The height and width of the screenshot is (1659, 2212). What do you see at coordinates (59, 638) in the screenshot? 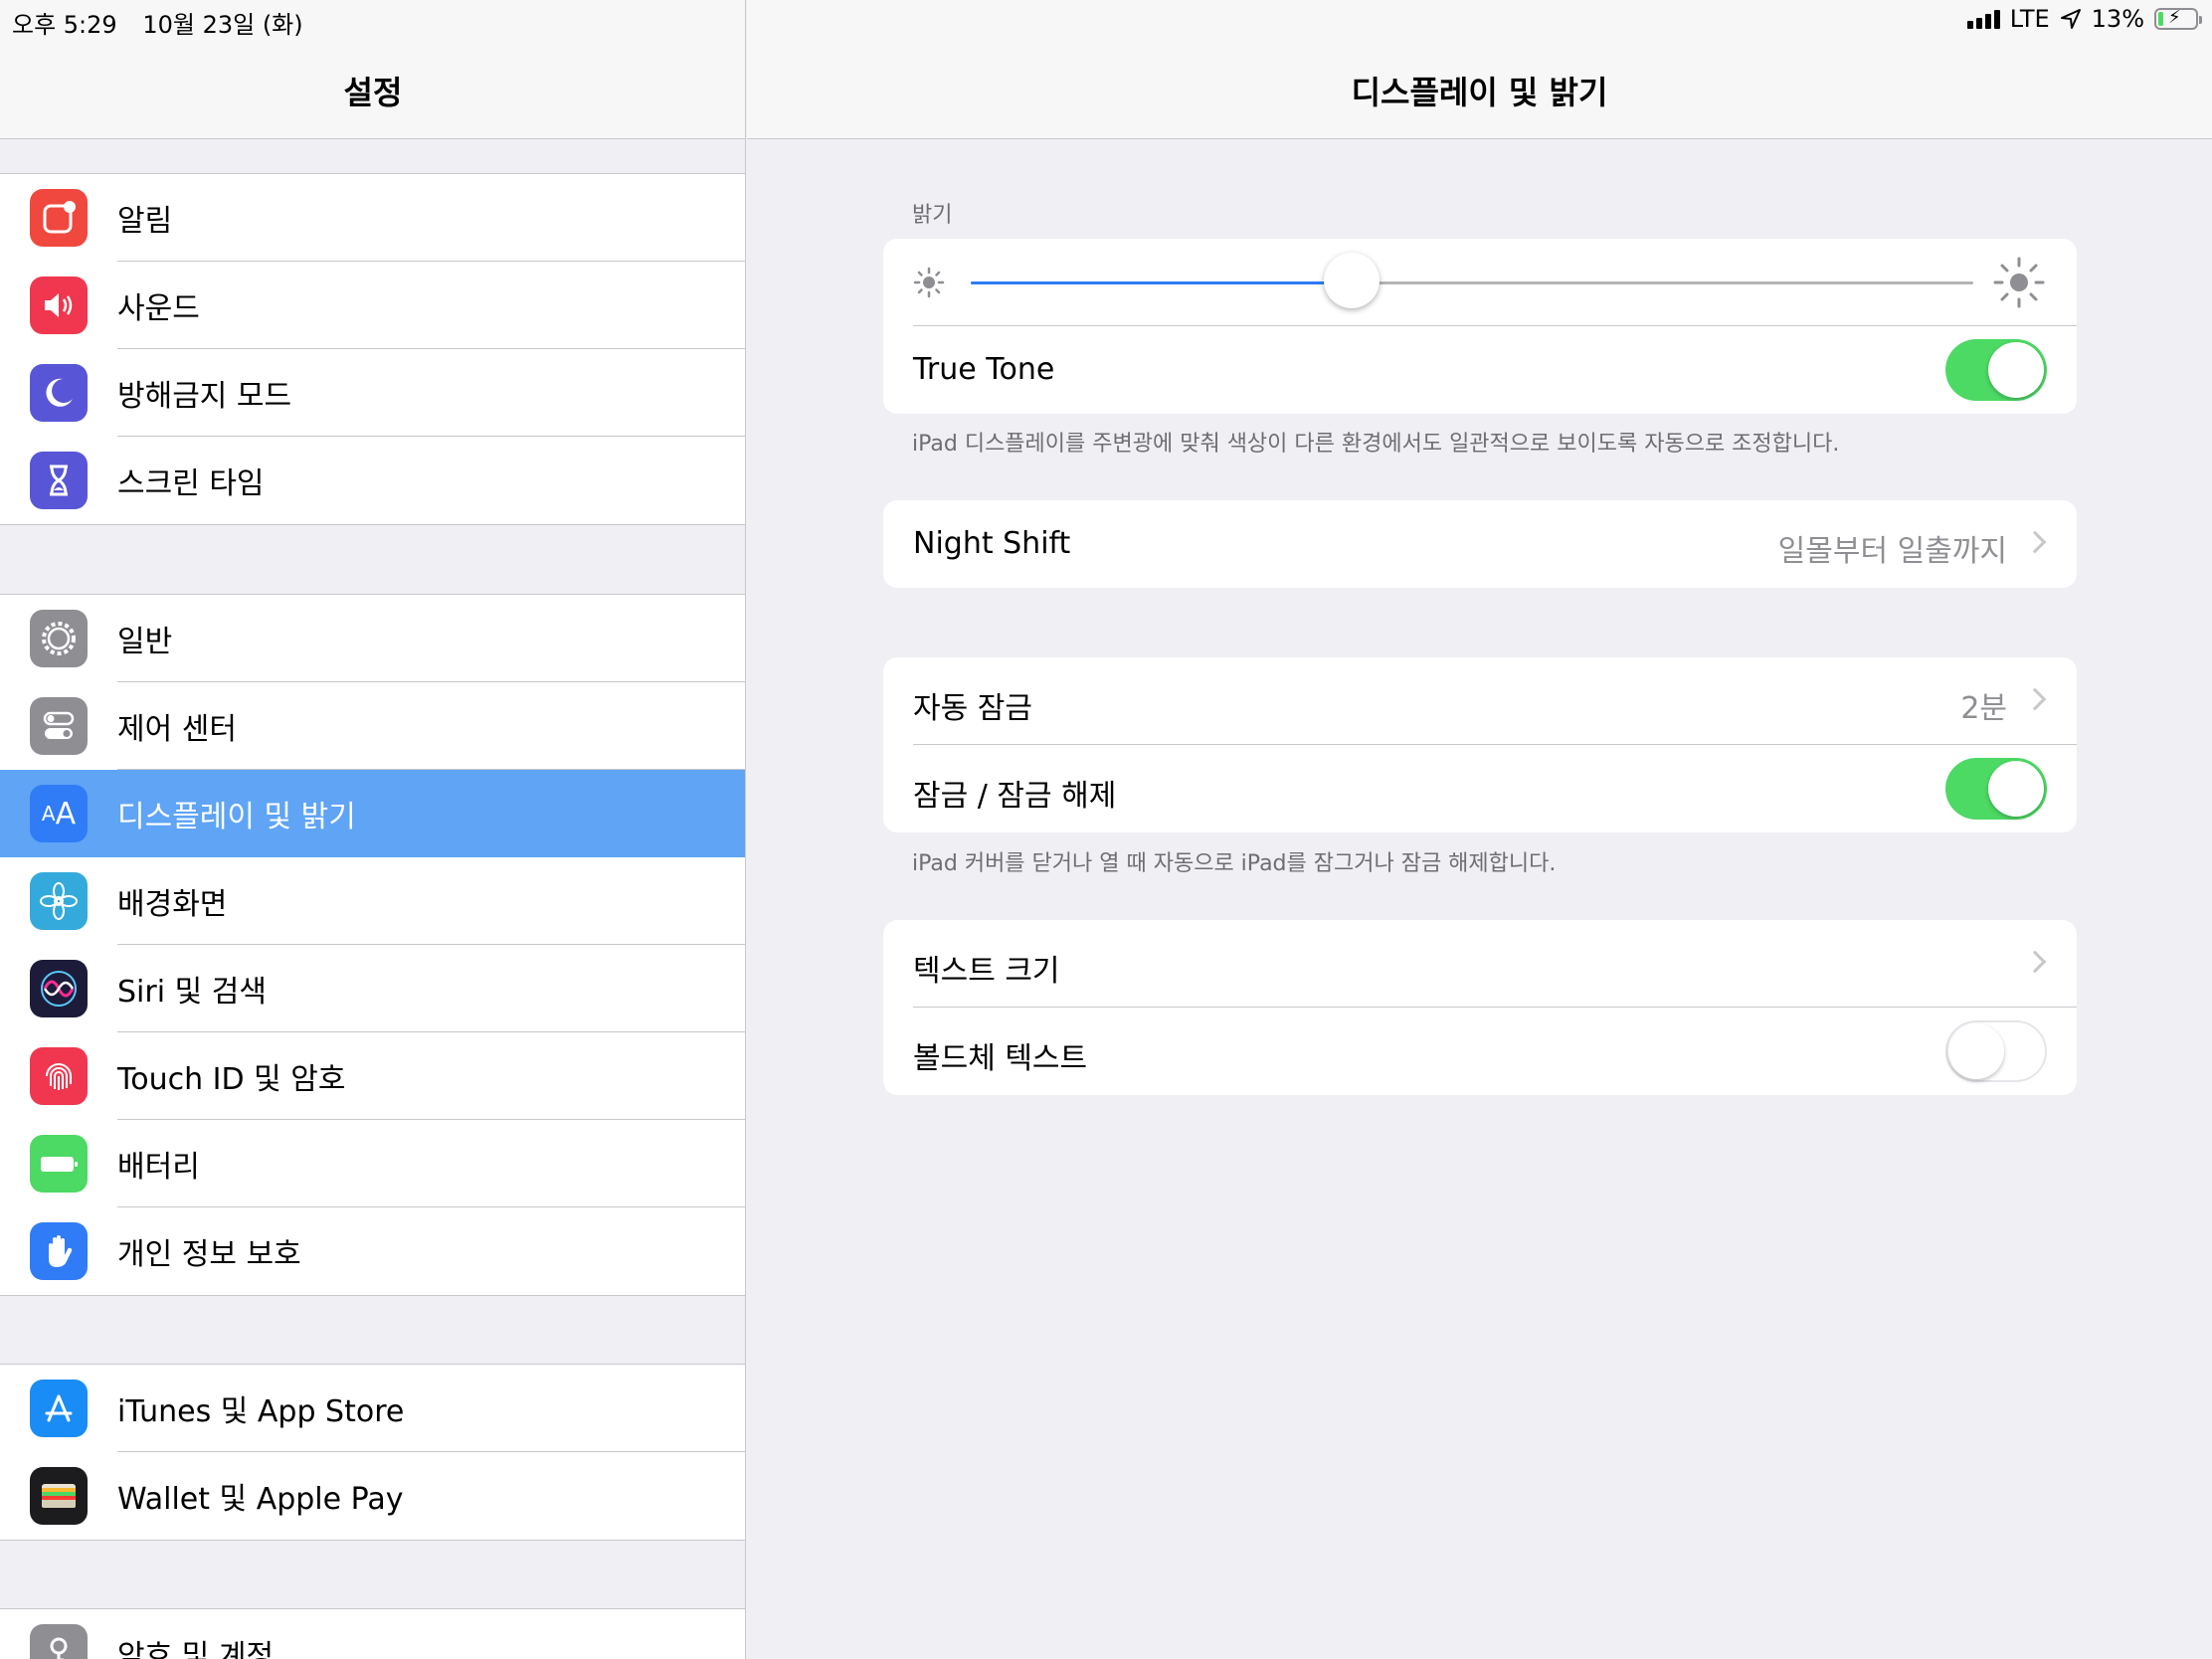
I see `gear-icon` at bounding box center [59, 638].